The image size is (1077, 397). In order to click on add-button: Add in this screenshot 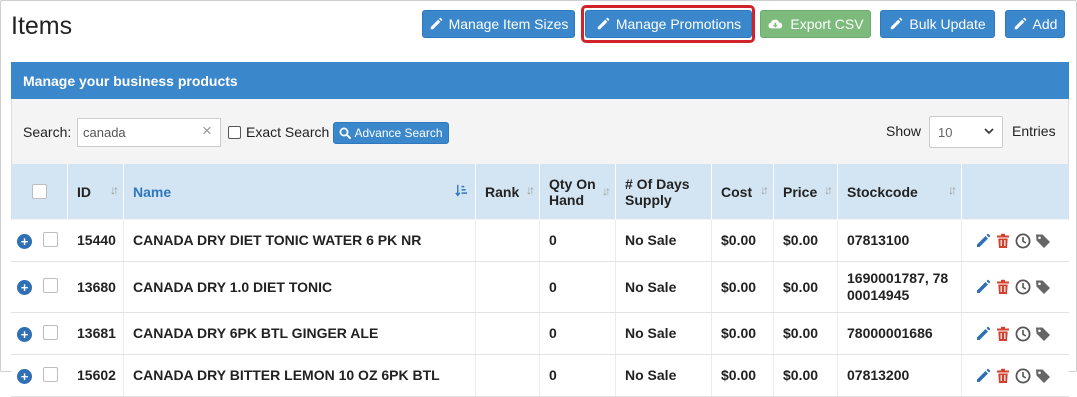, I will do `click(1035, 24)`.